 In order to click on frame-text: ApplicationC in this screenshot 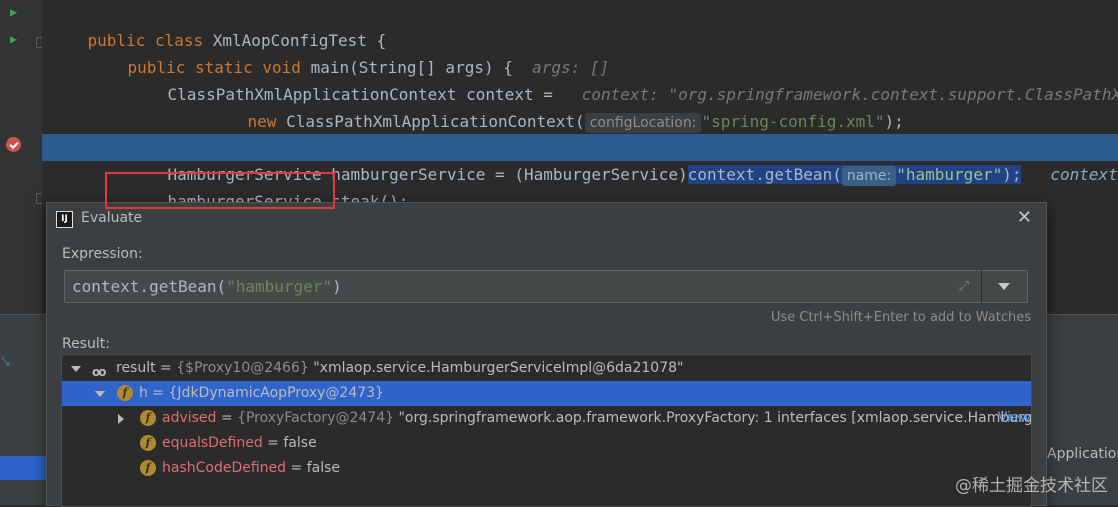, I will do `click(1082, 454)`.